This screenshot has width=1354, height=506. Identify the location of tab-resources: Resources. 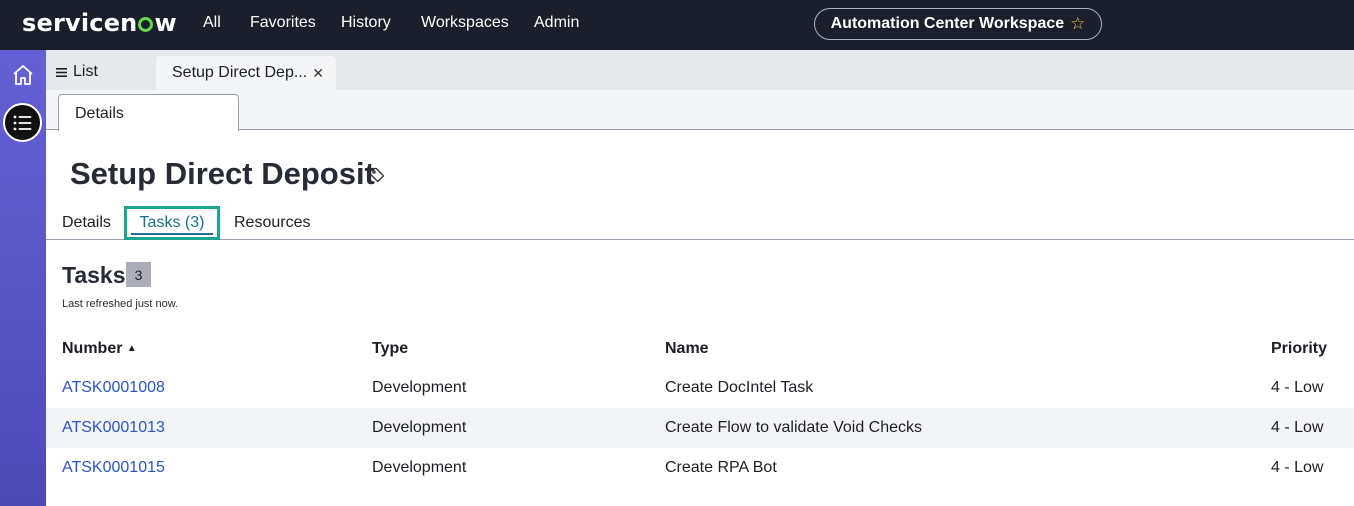
(272, 223).